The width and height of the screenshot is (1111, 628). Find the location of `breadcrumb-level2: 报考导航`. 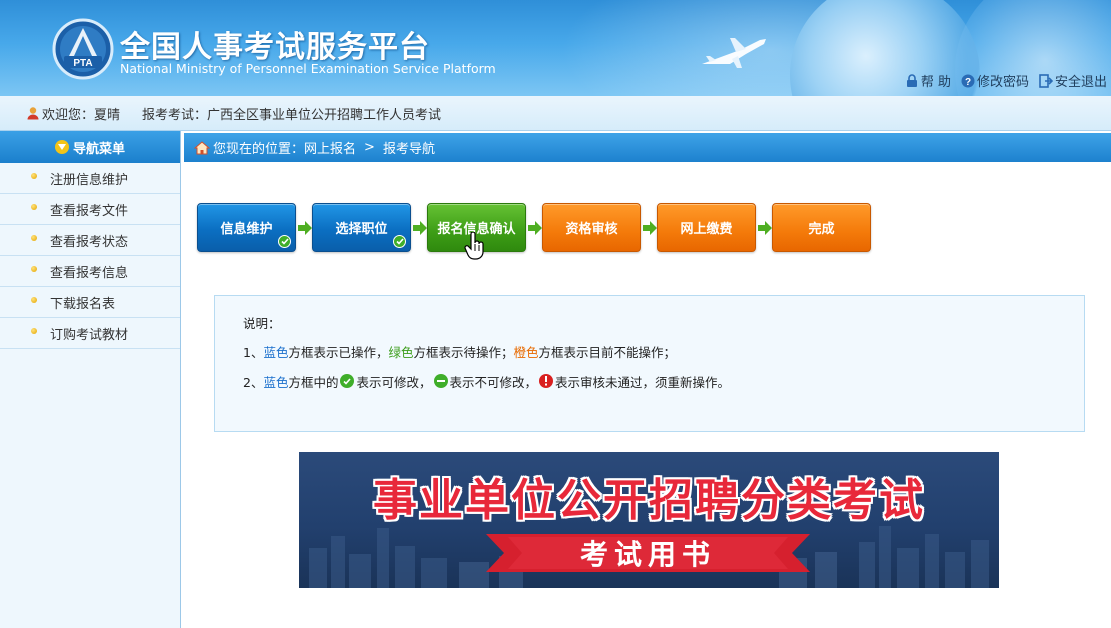

breadcrumb-level2: 报考导航 is located at coordinates (408, 149).